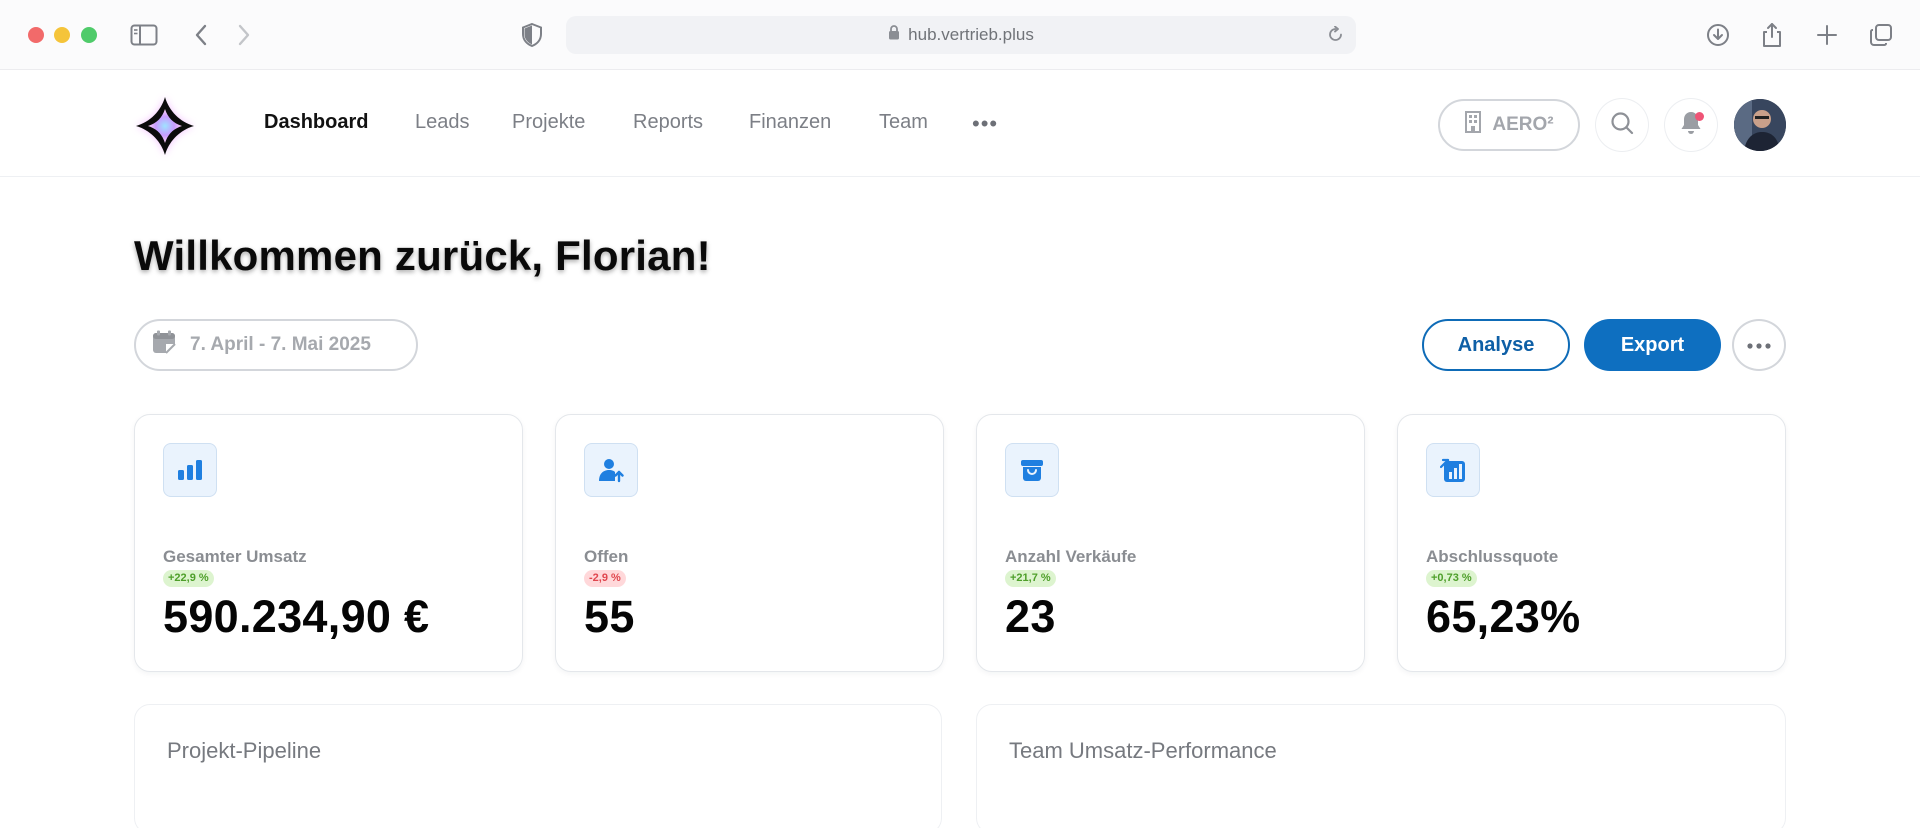 The height and width of the screenshot is (828, 1920). What do you see at coordinates (611, 470) in the screenshot?
I see `user-upload-icon` at bounding box center [611, 470].